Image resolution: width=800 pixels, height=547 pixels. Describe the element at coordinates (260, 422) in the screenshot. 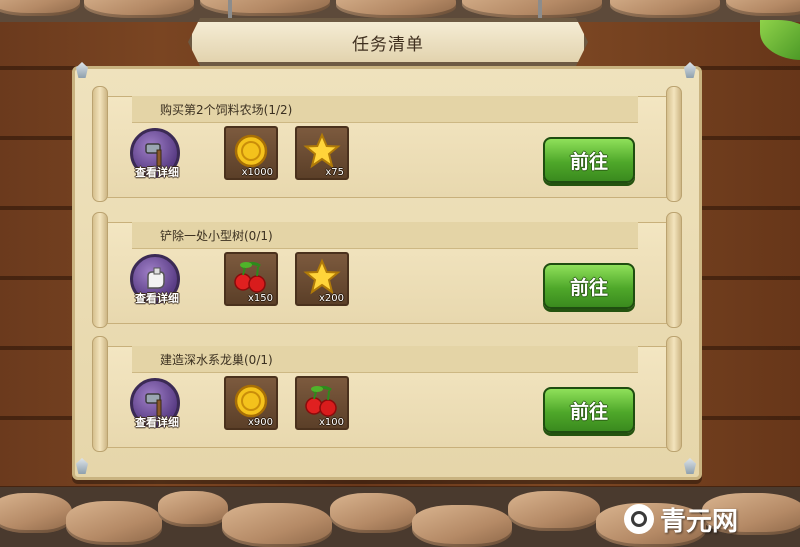

I see `reward-quantity: x900` at that location.